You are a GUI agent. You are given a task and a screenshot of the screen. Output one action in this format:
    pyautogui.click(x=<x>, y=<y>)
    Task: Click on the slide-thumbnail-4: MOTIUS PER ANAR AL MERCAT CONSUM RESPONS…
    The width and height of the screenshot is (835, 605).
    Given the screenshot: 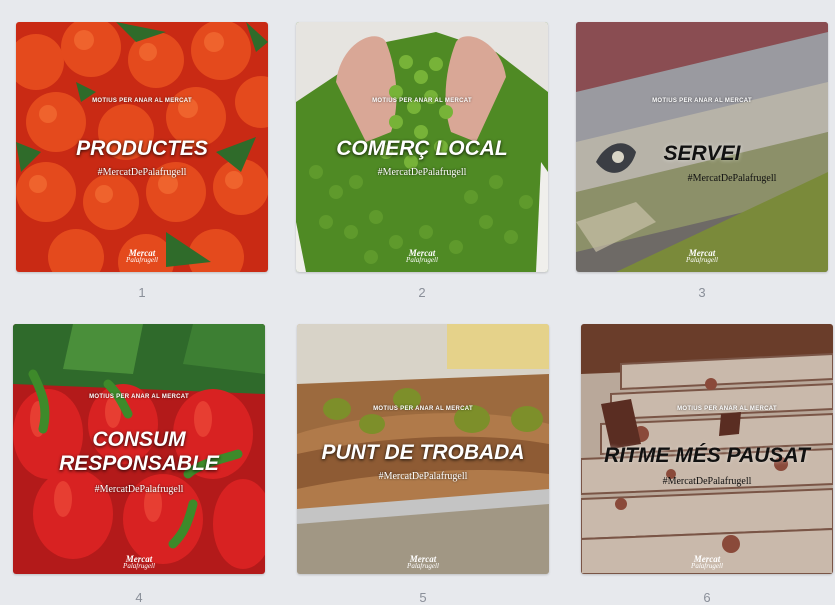 What is the action you would take?
    pyautogui.click(x=139, y=449)
    